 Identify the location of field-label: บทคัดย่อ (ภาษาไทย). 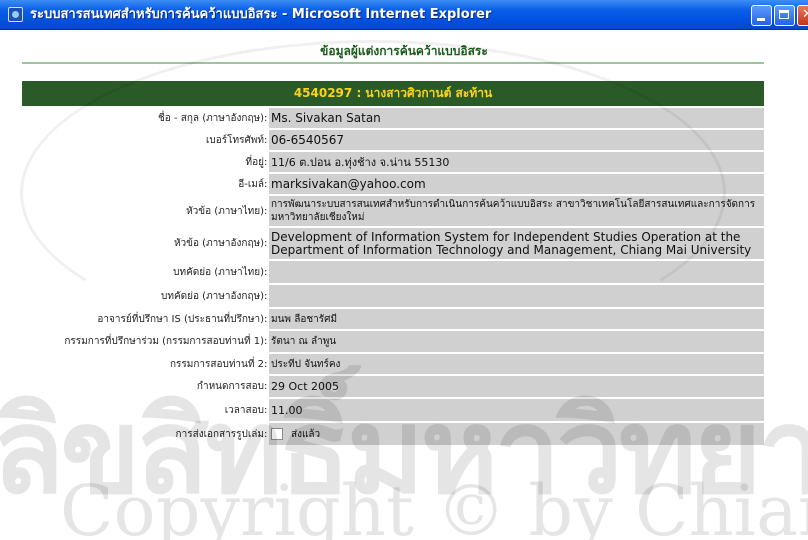
(218, 272).